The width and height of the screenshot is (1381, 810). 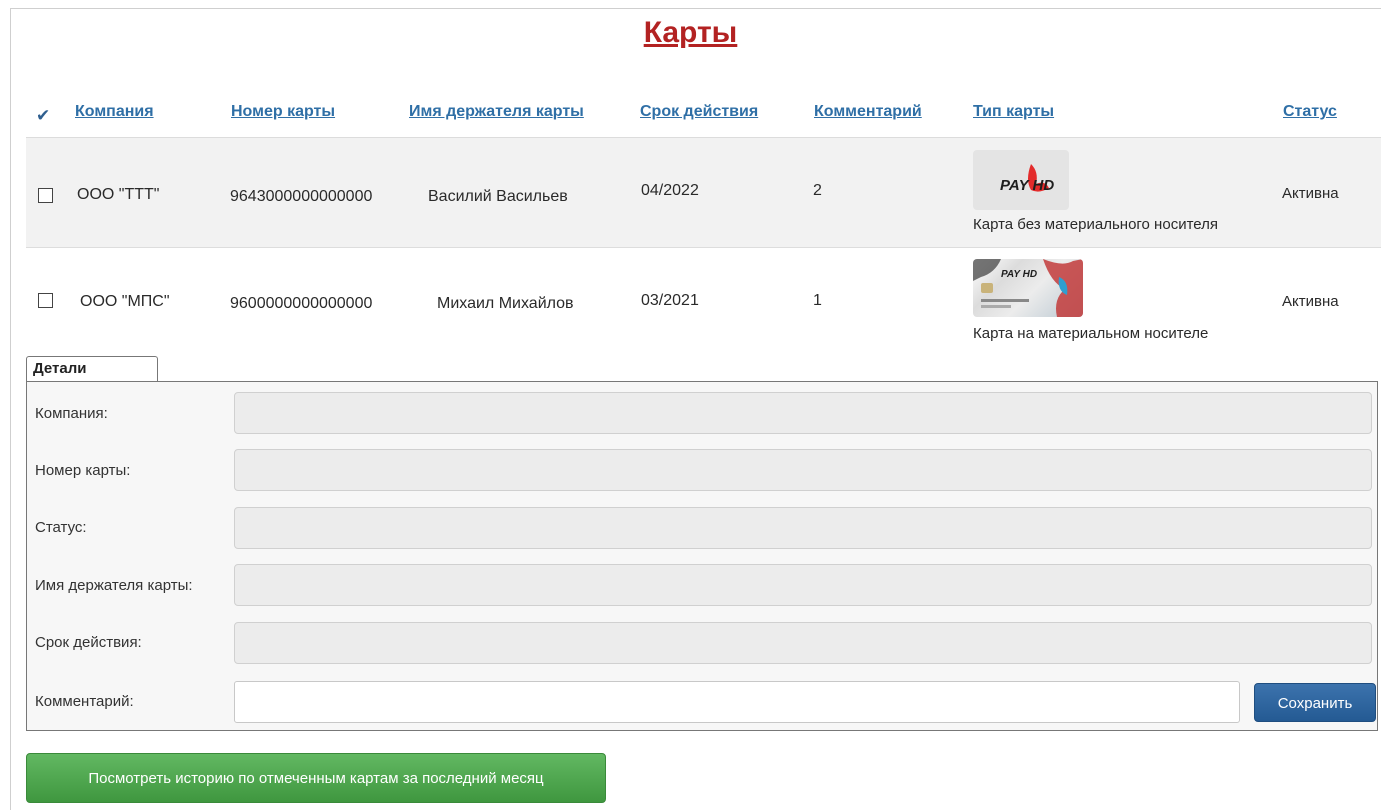 What do you see at coordinates (803, 585) in the screenshot?
I see `detail-field-holder` at bounding box center [803, 585].